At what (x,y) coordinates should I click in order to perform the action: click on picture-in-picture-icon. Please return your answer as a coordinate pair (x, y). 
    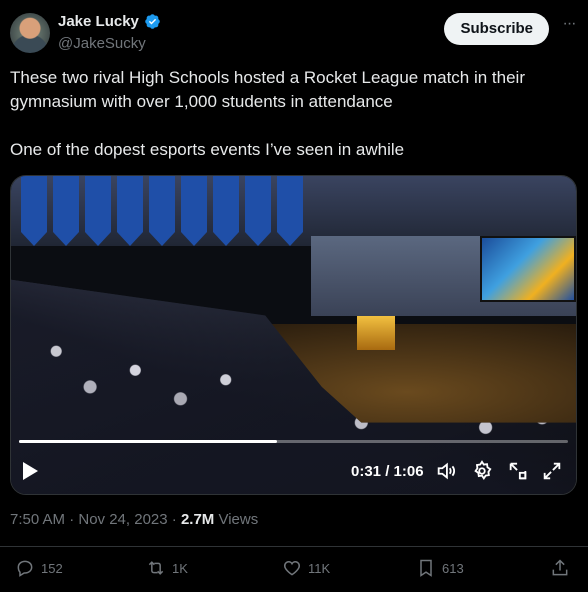
    Looking at the image, I should click on (518, 471).